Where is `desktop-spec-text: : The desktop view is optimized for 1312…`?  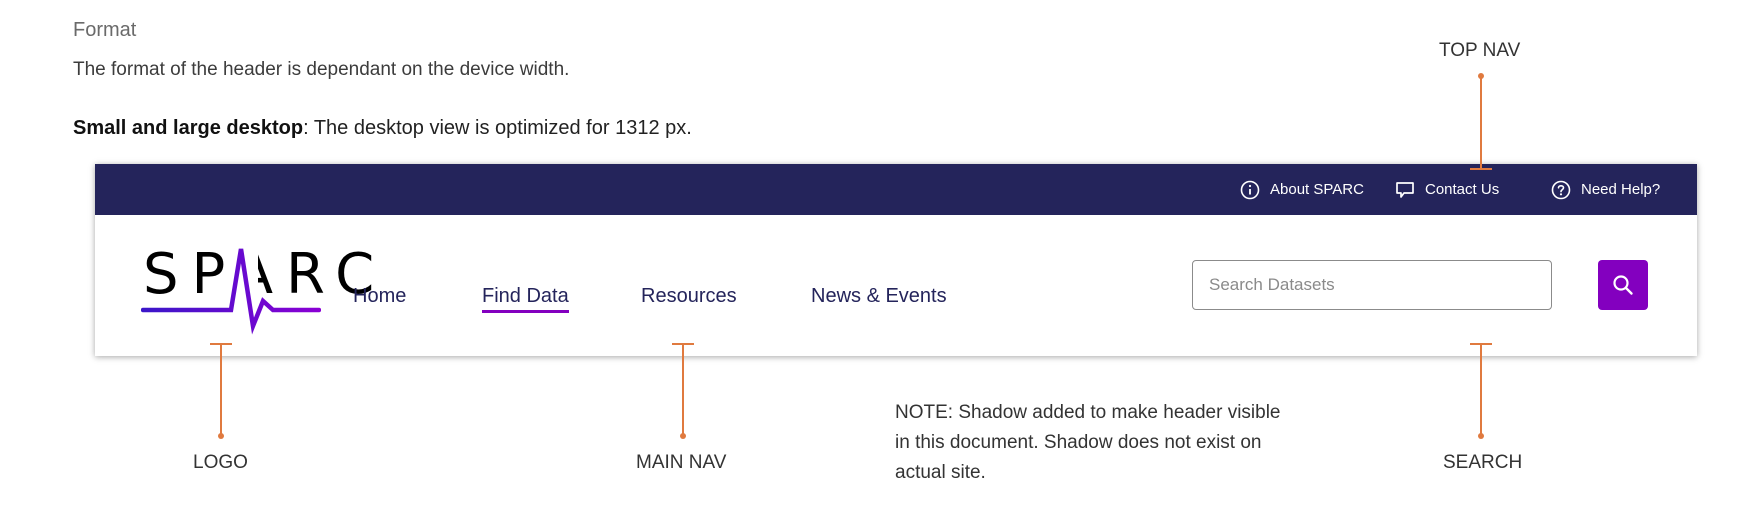
desktop-spec-text: : The desktop view is optimized for 1312… is located at coordinates (497, 128).